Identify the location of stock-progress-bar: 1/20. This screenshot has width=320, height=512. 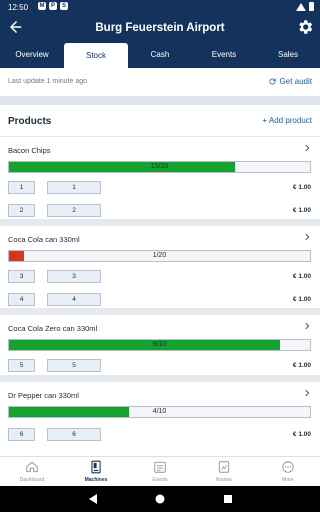
(159, 256).